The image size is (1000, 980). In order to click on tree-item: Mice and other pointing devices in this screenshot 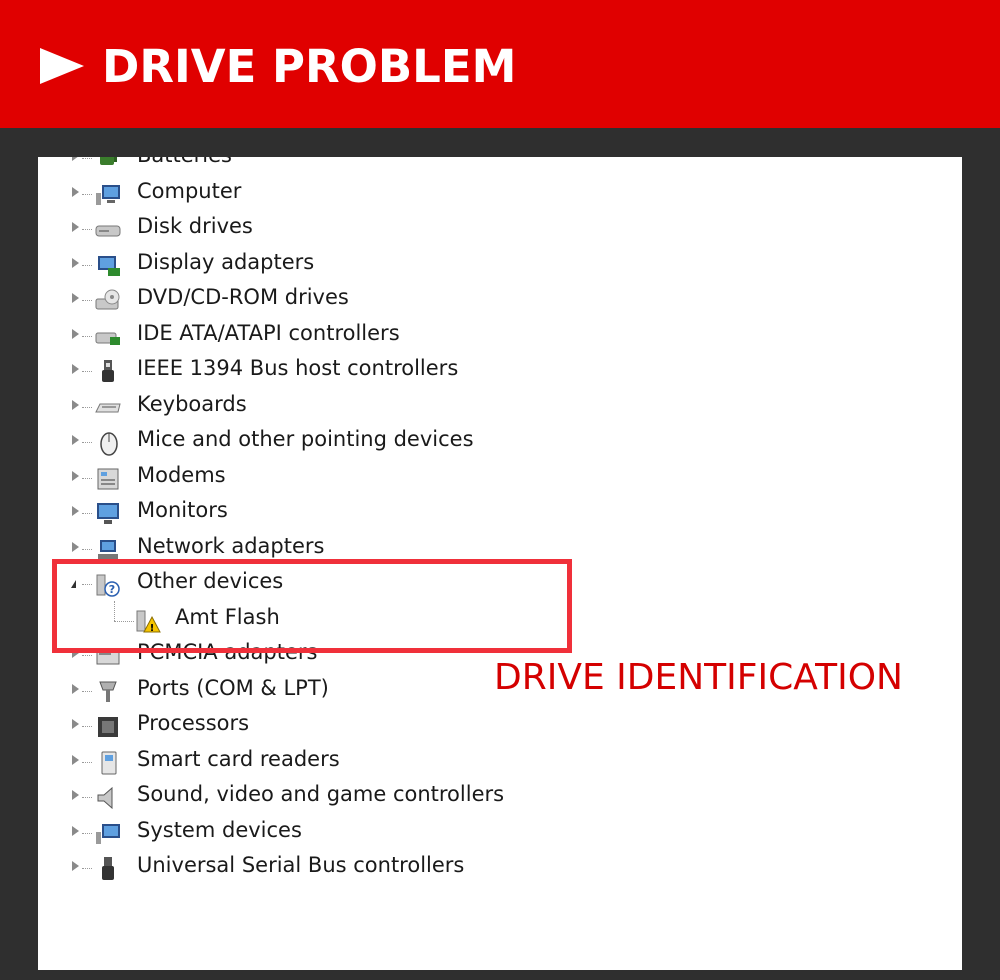, I will do `click(318, 443)`.